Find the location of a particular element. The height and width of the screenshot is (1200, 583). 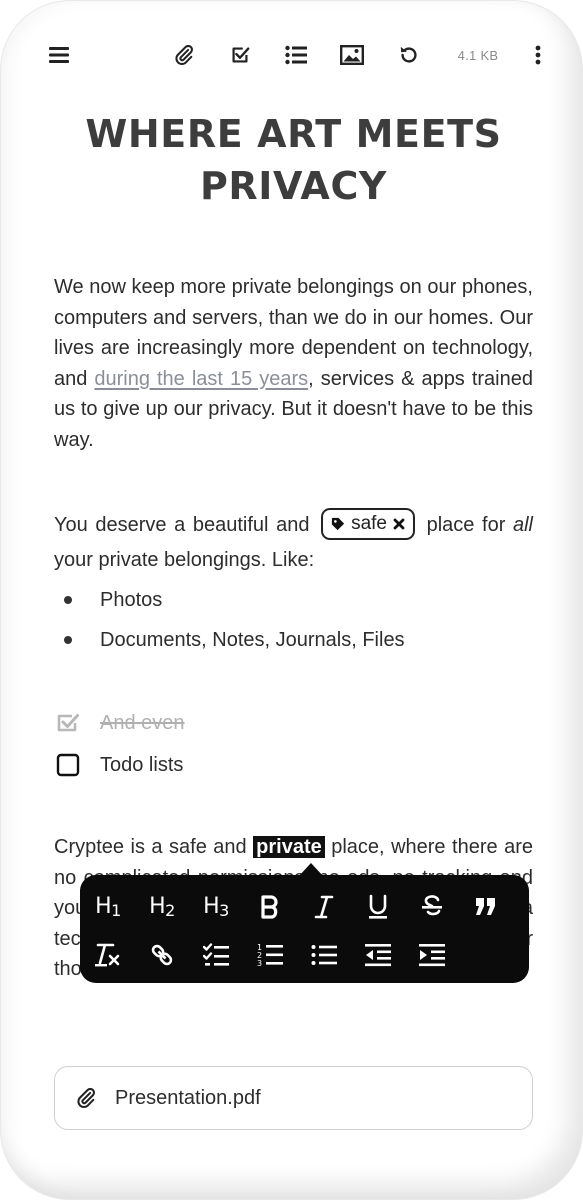

format-toolbar: H1 H2 H3 123 is located at coordinates (304, 923).